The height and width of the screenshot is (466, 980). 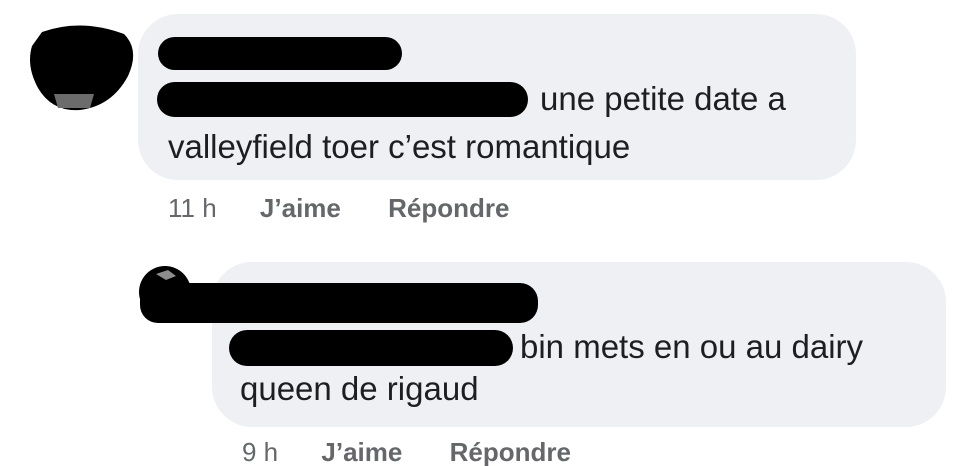 What do you see at coordinates (399, 146) in the screenshot?
I see `comment-text-line-2: valleyfield toer c’est romantique` at bounding box center [399, 146].